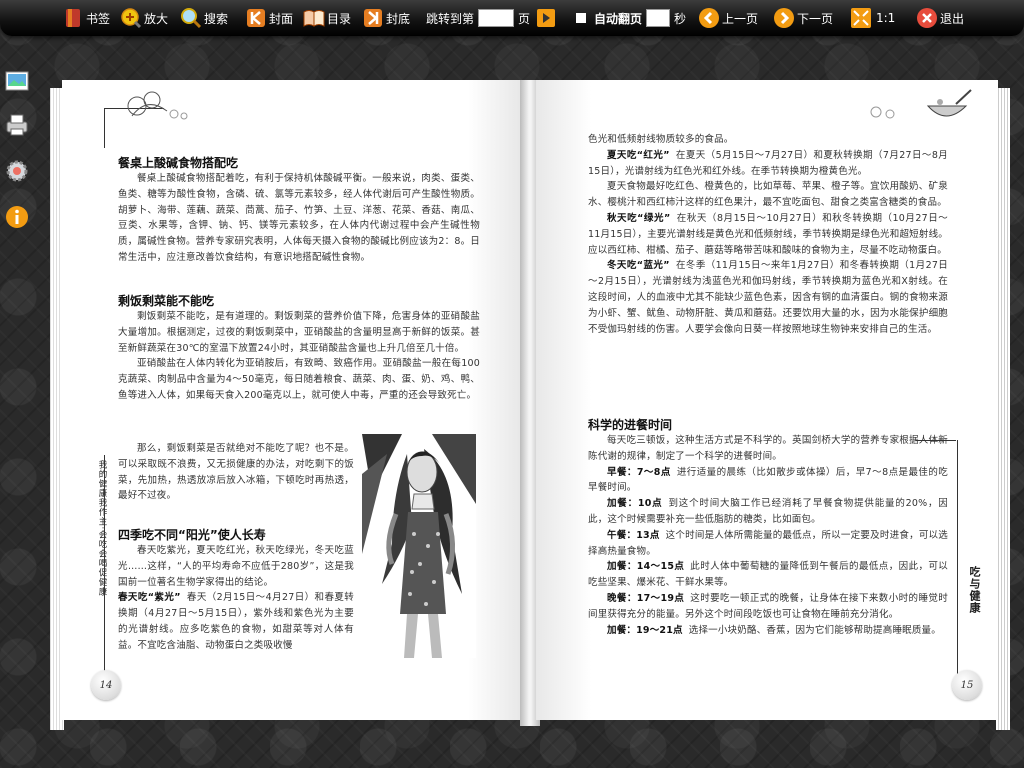 The width and height of the screenshot is (1024, 768). I want to click on arrow-left-icon, so click(709, 18).